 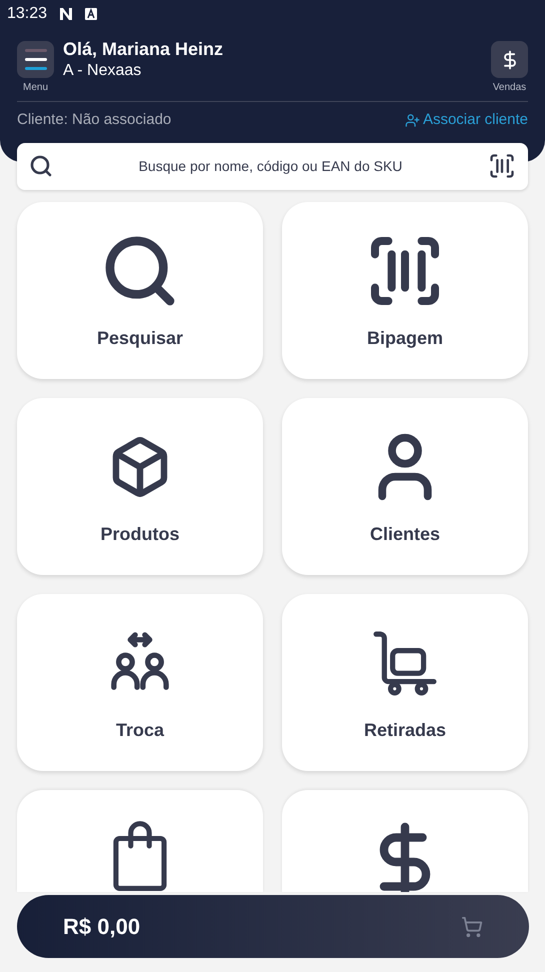 What do you see at coordinates (140, 534) in the screenshot?
I see `tile-label: Produtos` at bounding box center [140, 534].